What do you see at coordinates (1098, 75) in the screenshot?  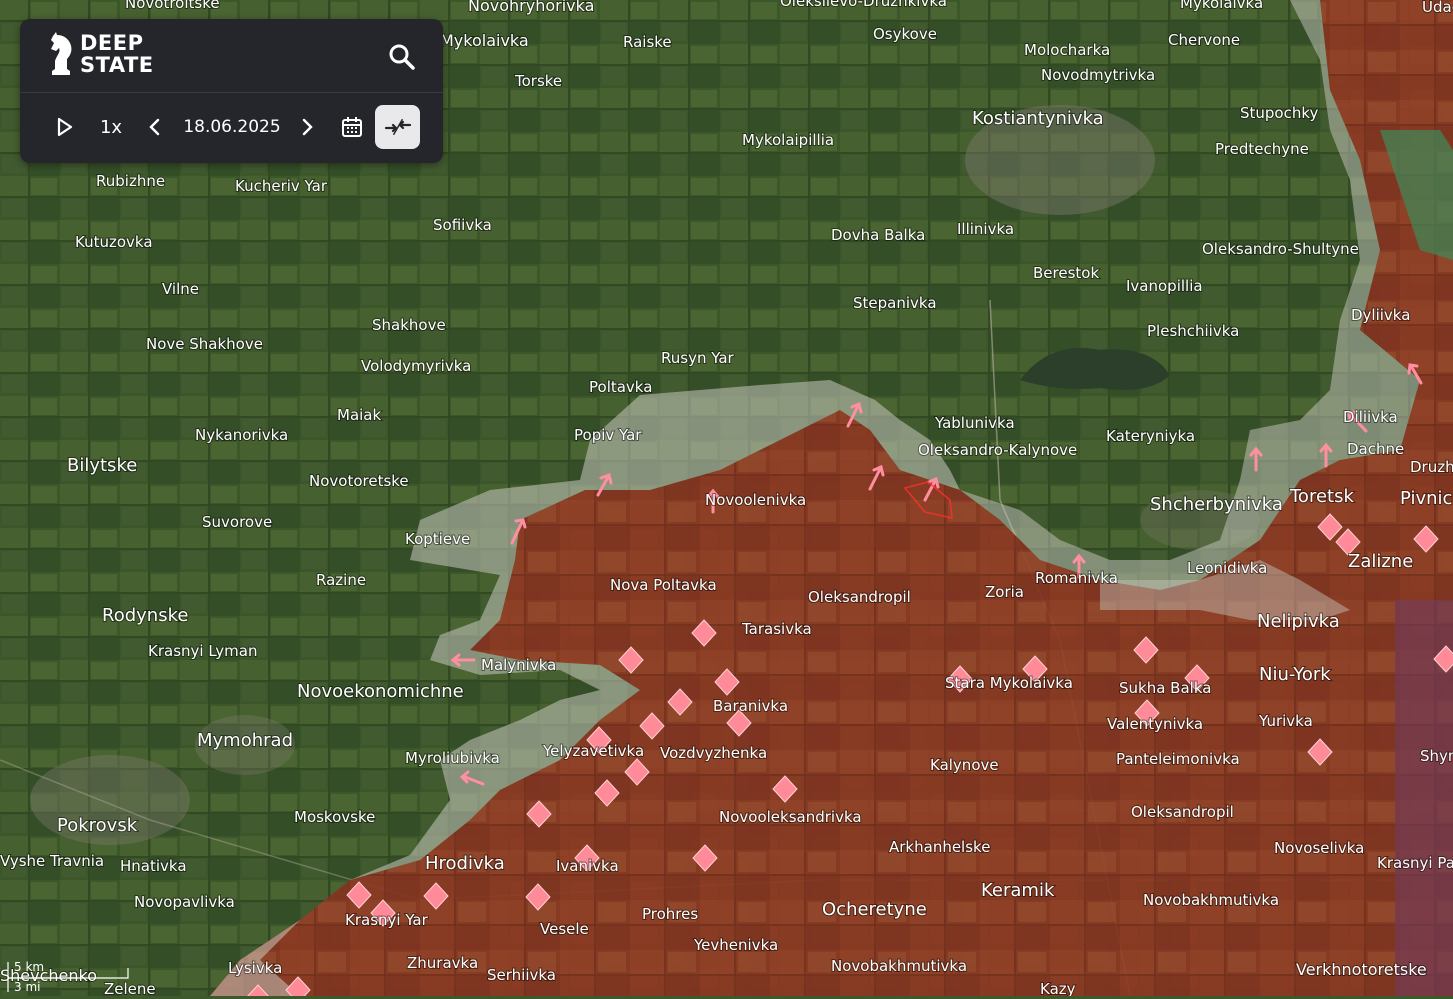 I see `place-label: Novodmytrivka` at bounding box center [1098, 75].